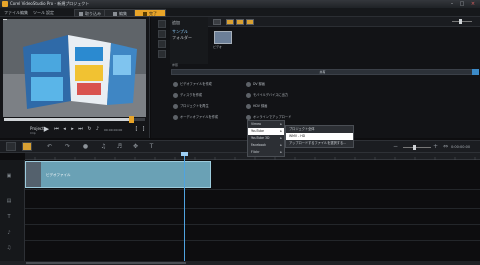  What do you see at coordinates (39, 12) in the screenshot?
I see `menu-tools: ツール` at bounding box center [39, 12].